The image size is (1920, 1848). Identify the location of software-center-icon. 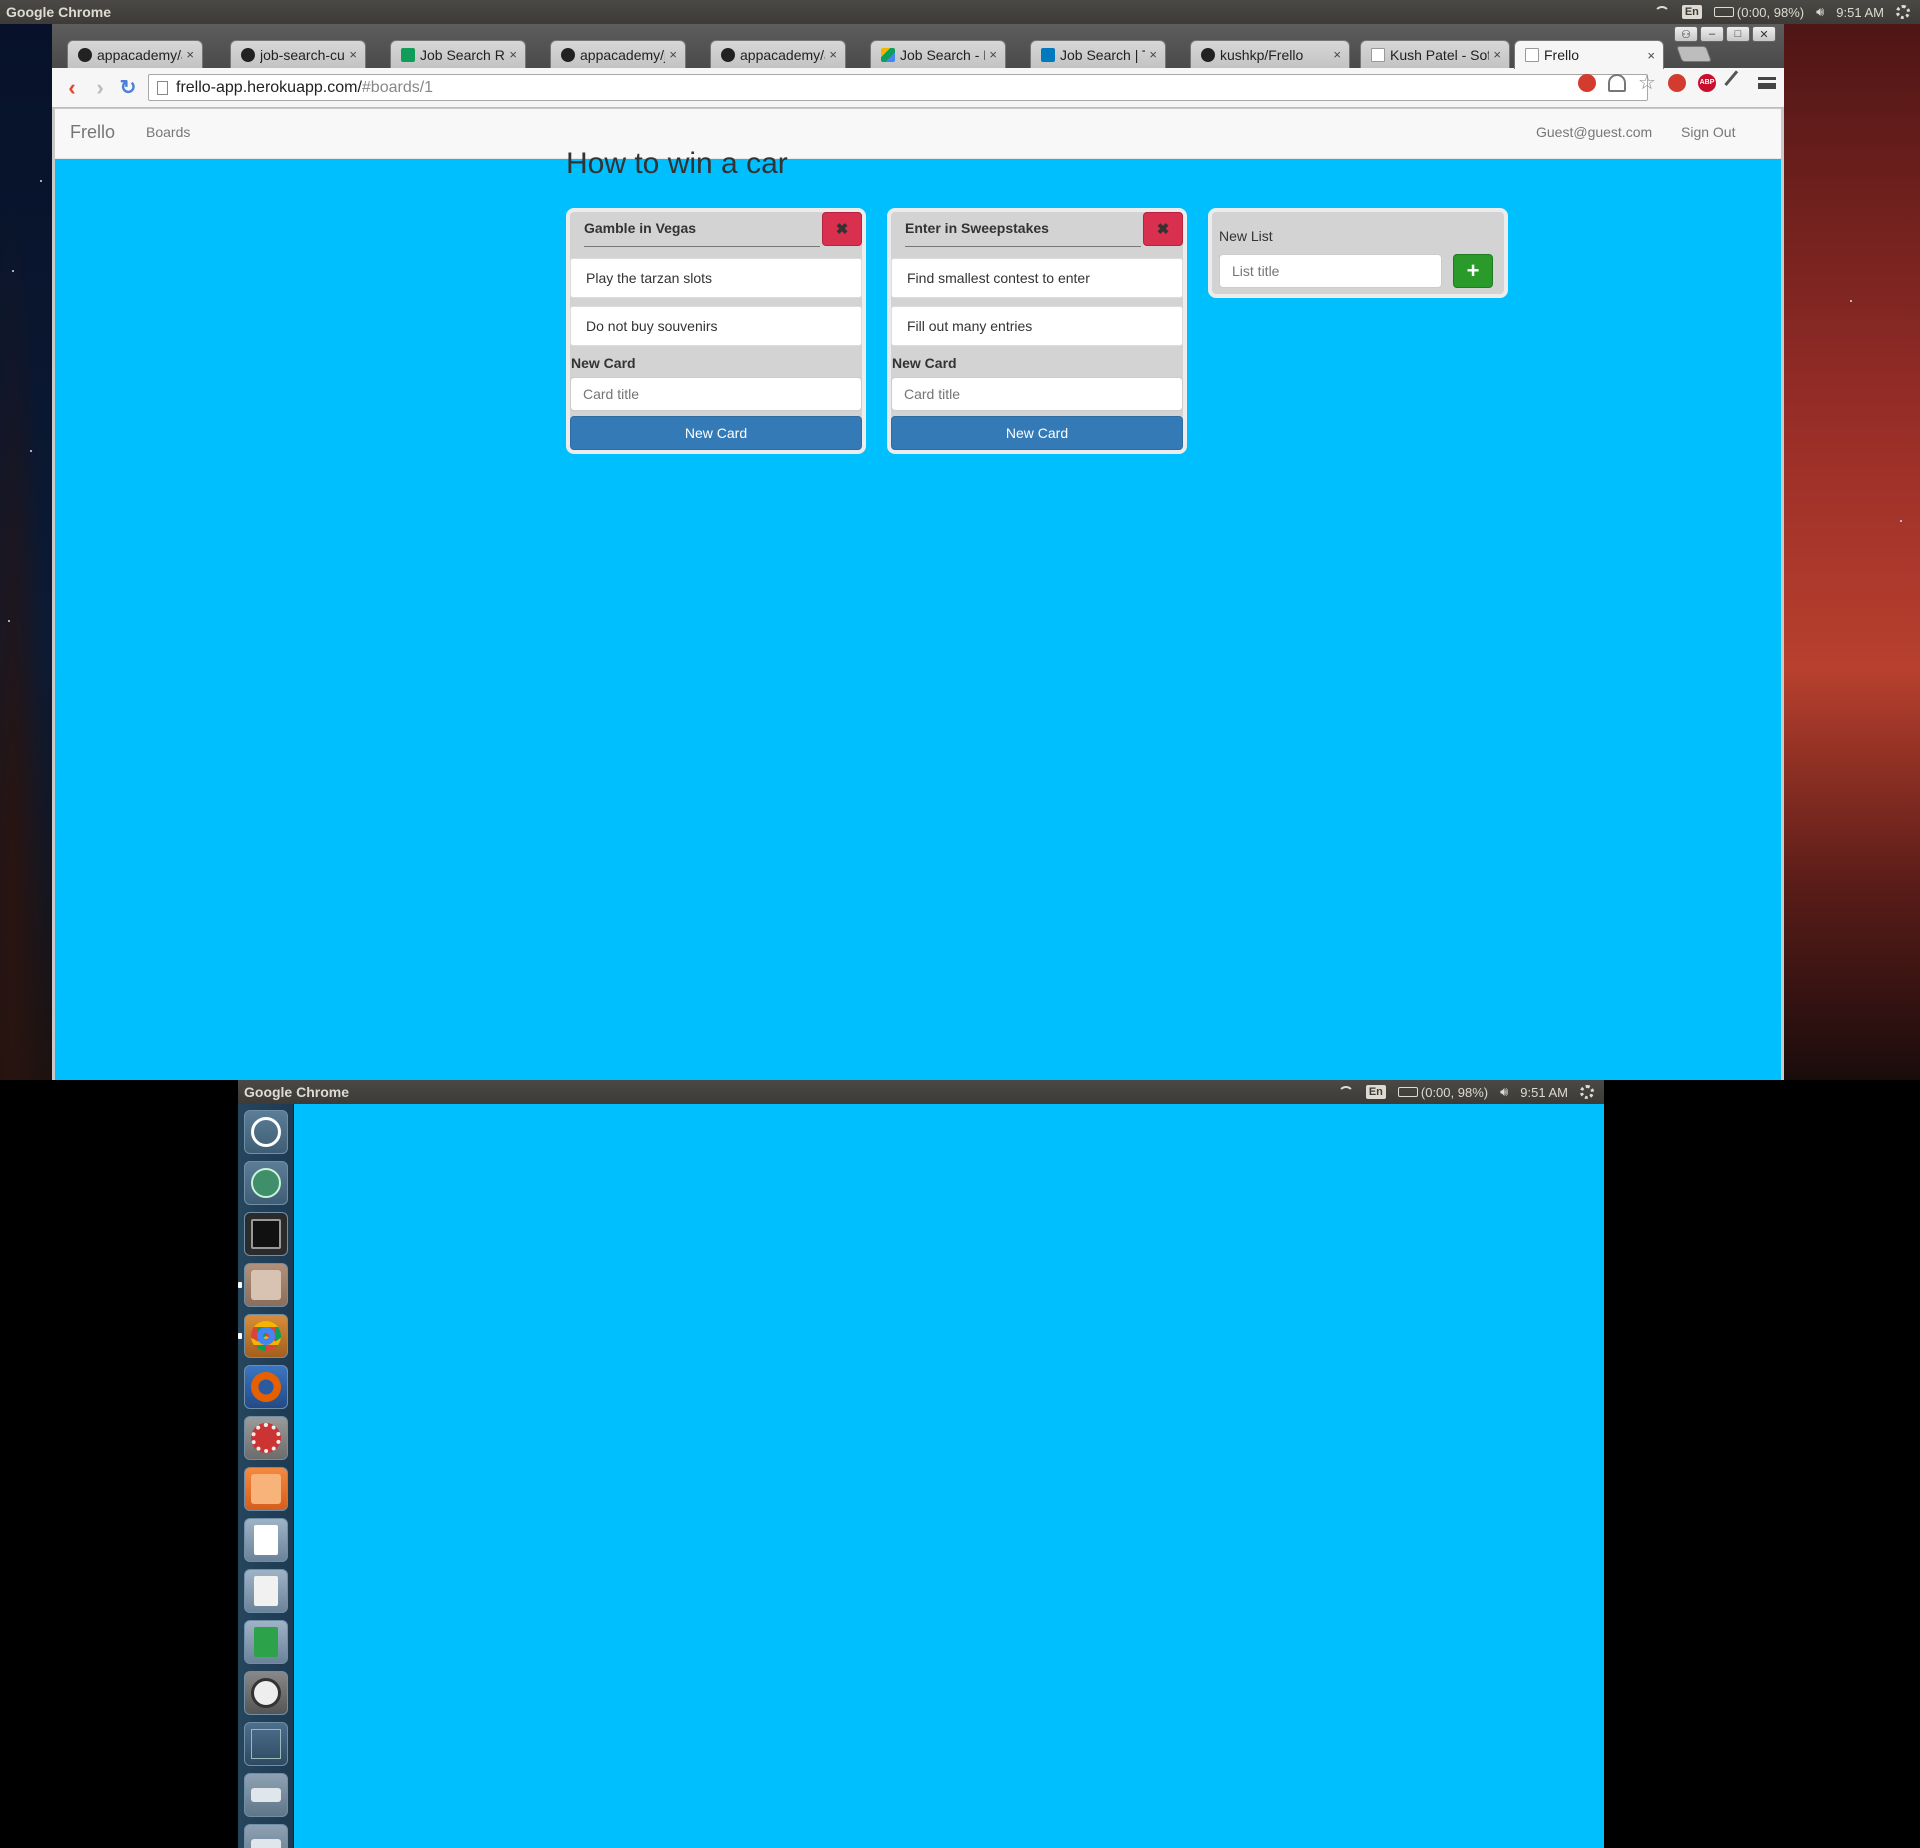
(266, 1489).